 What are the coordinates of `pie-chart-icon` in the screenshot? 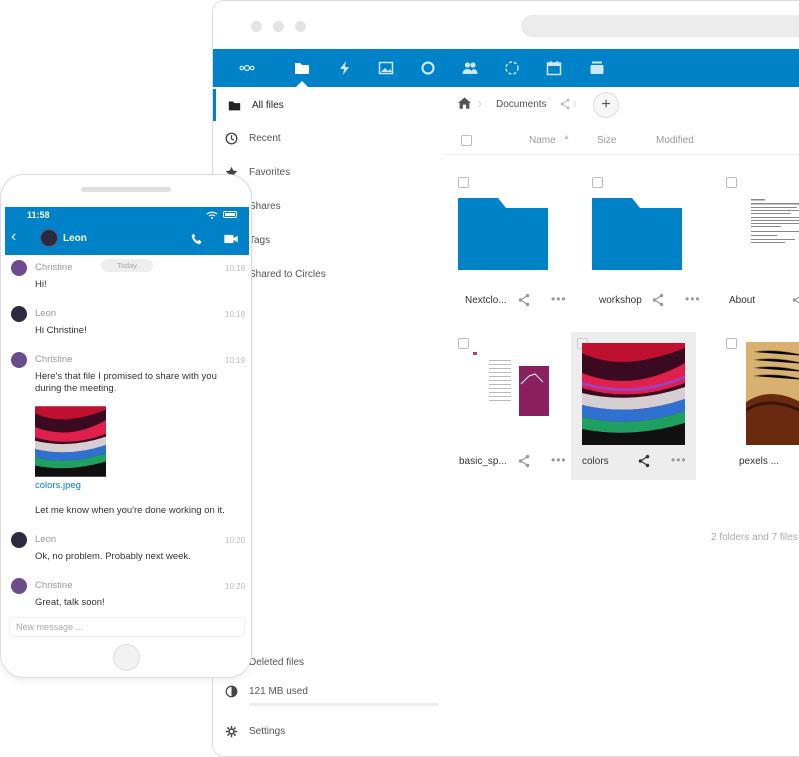 It's located at (231, 691).